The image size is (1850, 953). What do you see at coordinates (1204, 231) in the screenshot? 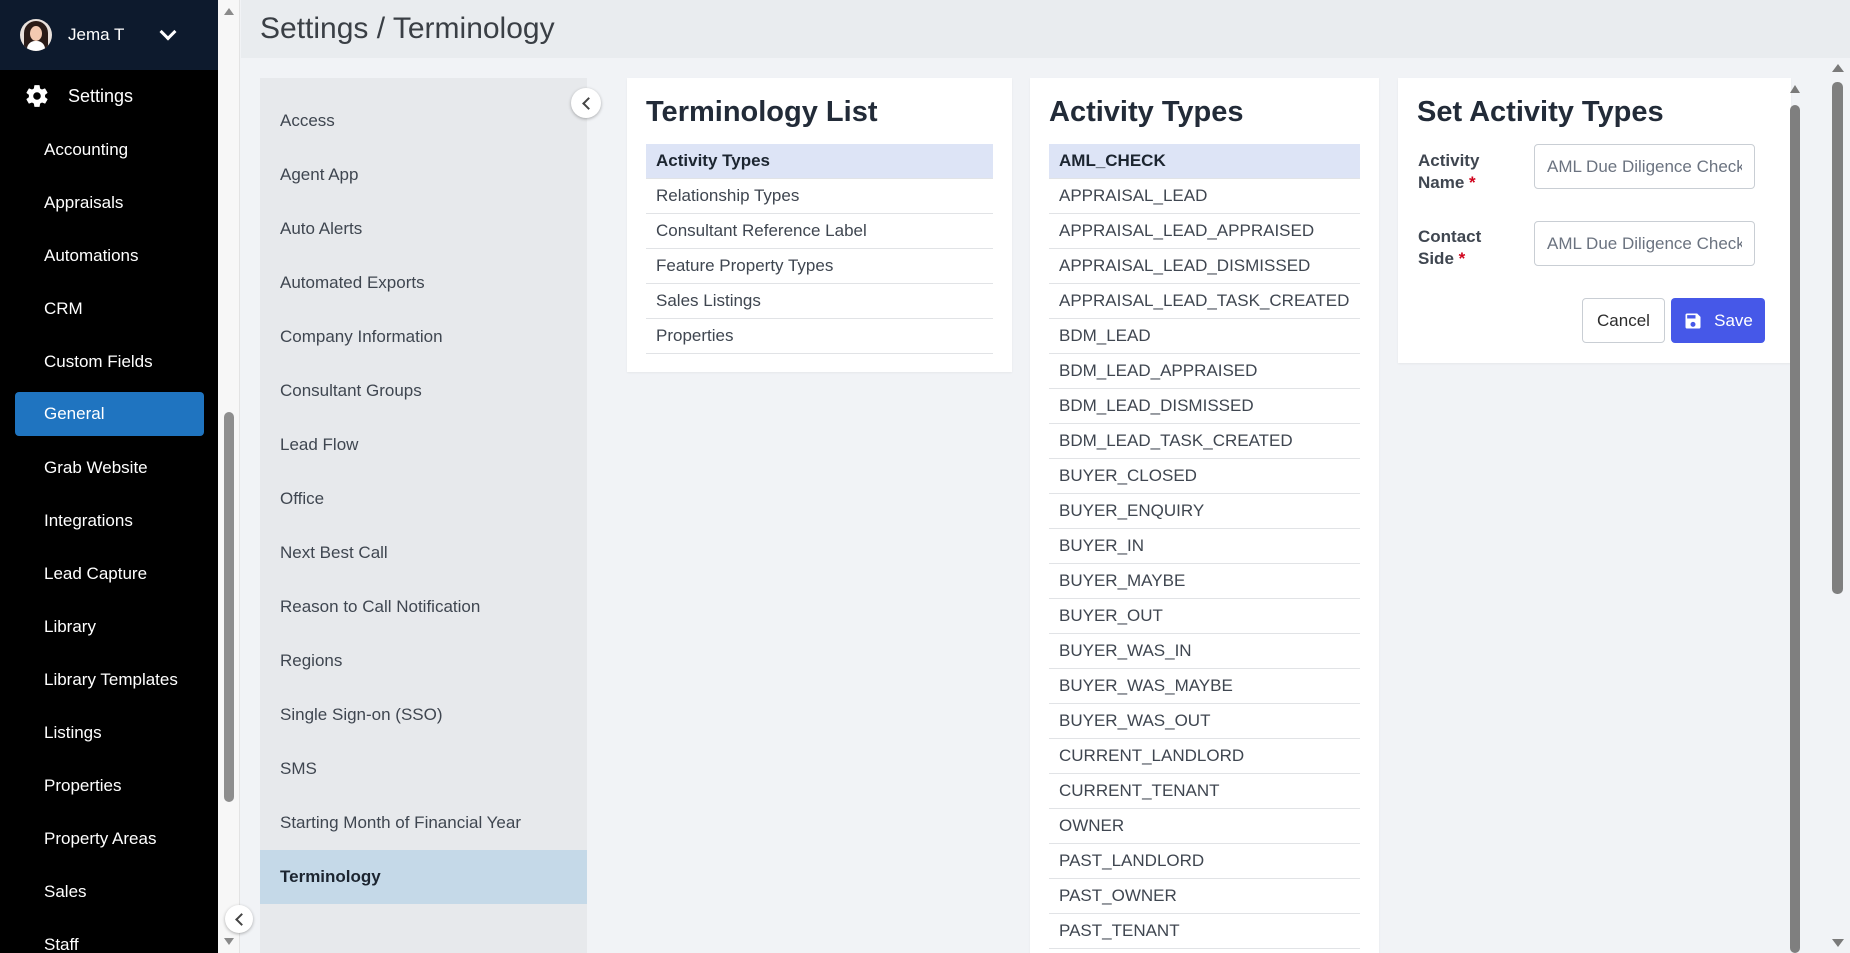
I see `activity-type-item: APPRAISAL_LEAD_APPRAISED` at bounding box center [1204, 231].